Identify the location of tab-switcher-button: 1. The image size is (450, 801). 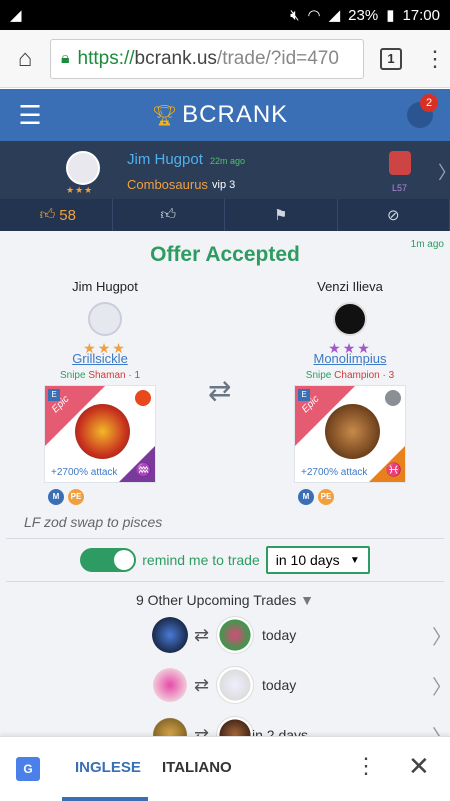
(391, 59).